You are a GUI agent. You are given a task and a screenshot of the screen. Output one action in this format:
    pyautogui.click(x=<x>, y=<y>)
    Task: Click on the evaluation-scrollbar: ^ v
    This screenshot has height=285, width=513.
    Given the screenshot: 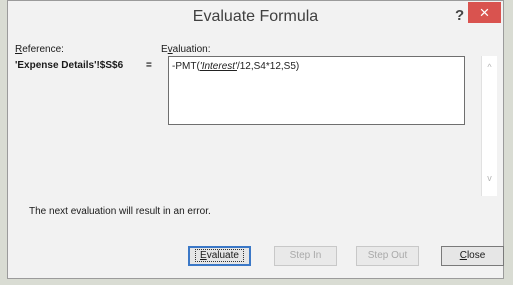 What is the action you would take?
    pyautogui.click(x=489, y=126)
    